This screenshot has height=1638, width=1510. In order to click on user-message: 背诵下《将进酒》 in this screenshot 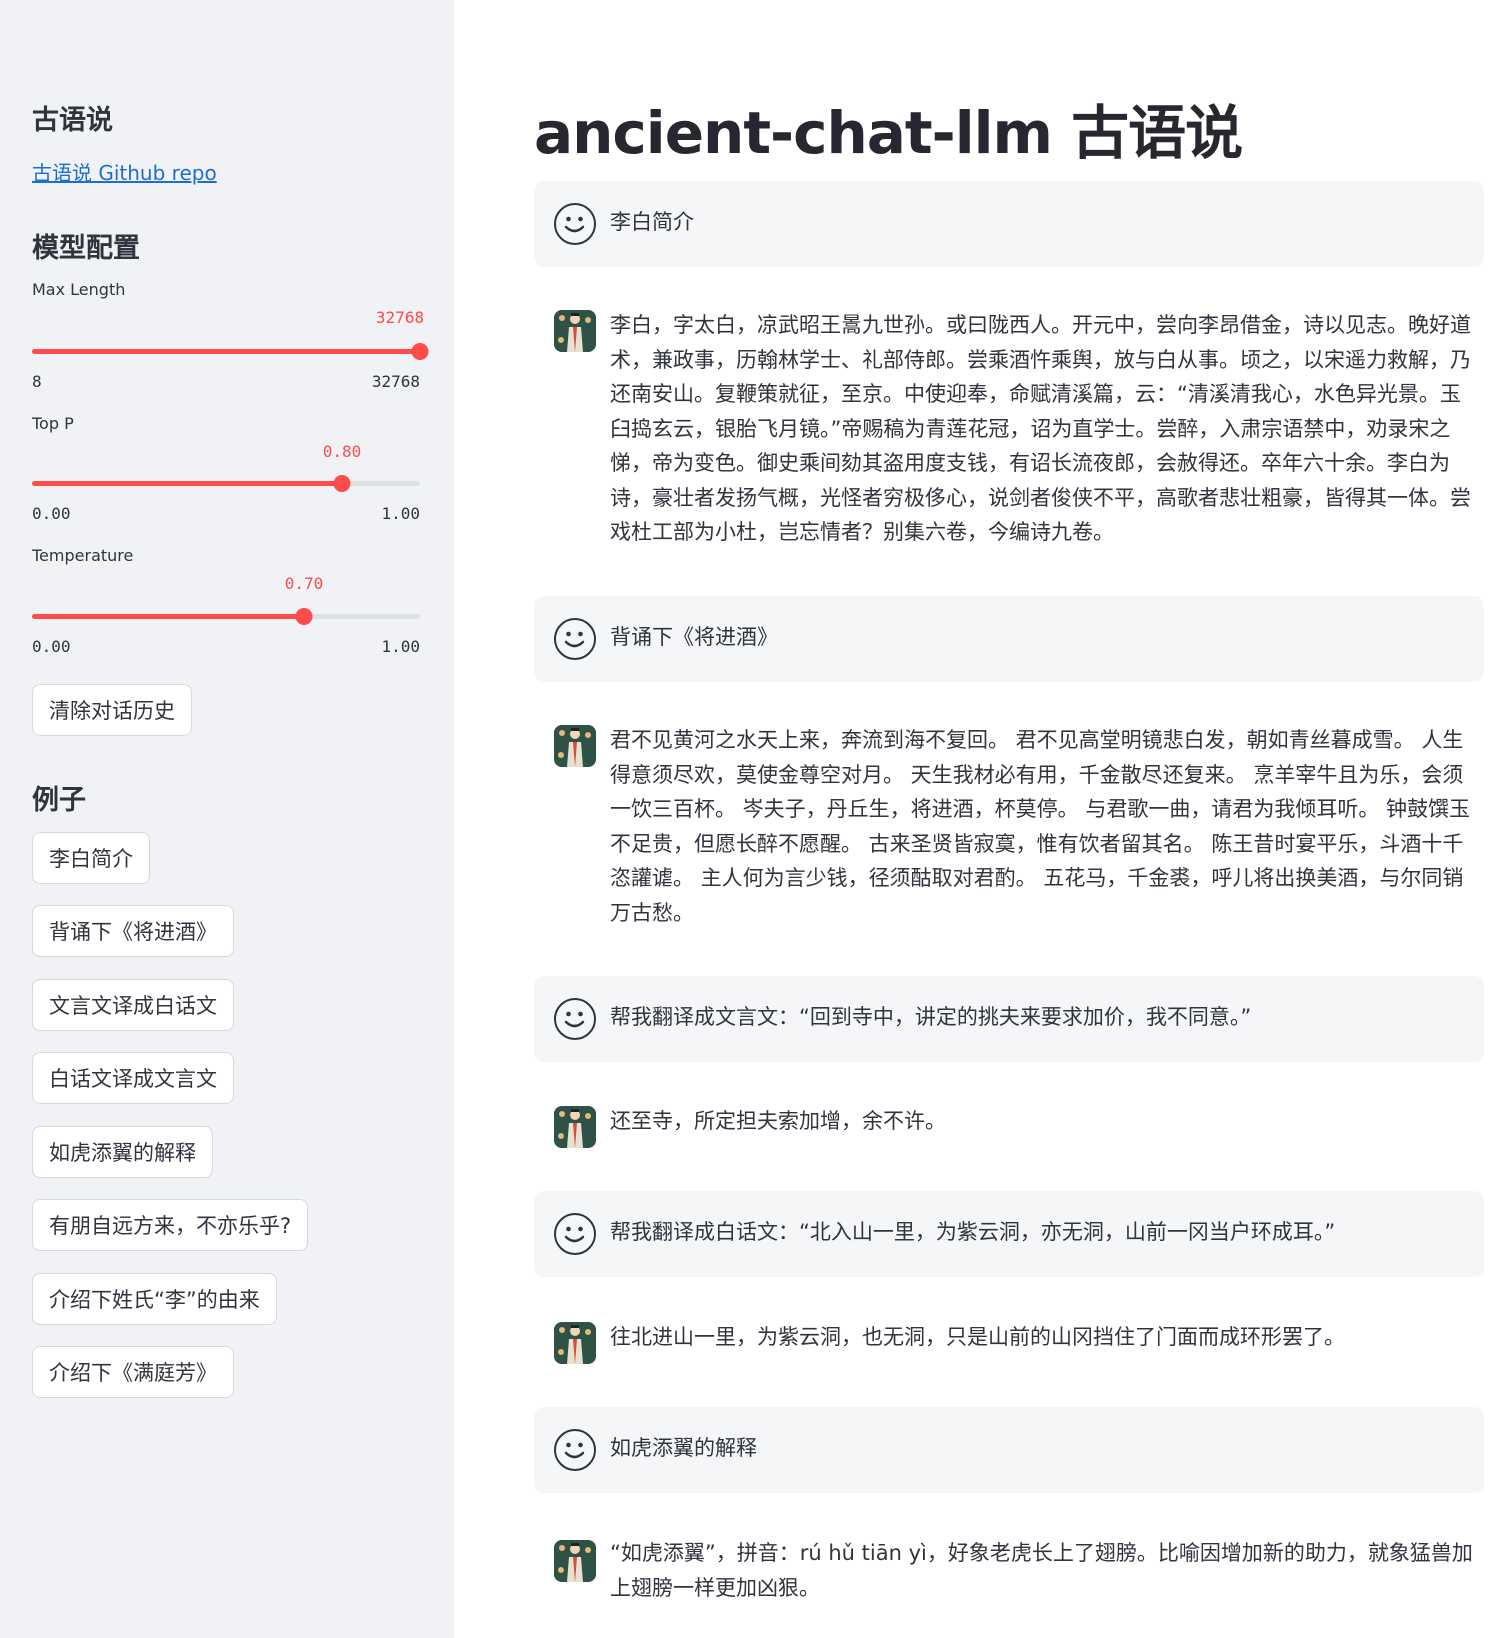, I will do `click(1009, 639)`.